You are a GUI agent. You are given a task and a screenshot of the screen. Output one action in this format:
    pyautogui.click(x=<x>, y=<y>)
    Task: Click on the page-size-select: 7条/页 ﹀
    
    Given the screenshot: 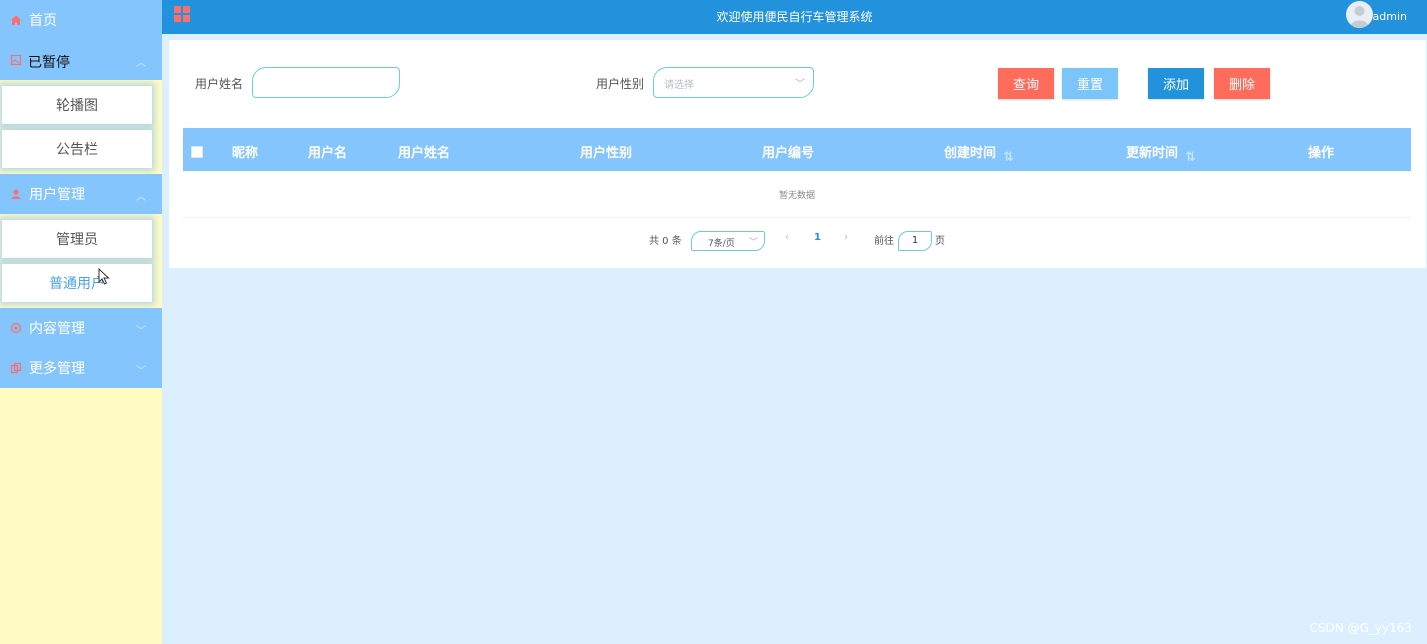 What is the action you would take?
    pyautogui.click(x=728, y=241)
    